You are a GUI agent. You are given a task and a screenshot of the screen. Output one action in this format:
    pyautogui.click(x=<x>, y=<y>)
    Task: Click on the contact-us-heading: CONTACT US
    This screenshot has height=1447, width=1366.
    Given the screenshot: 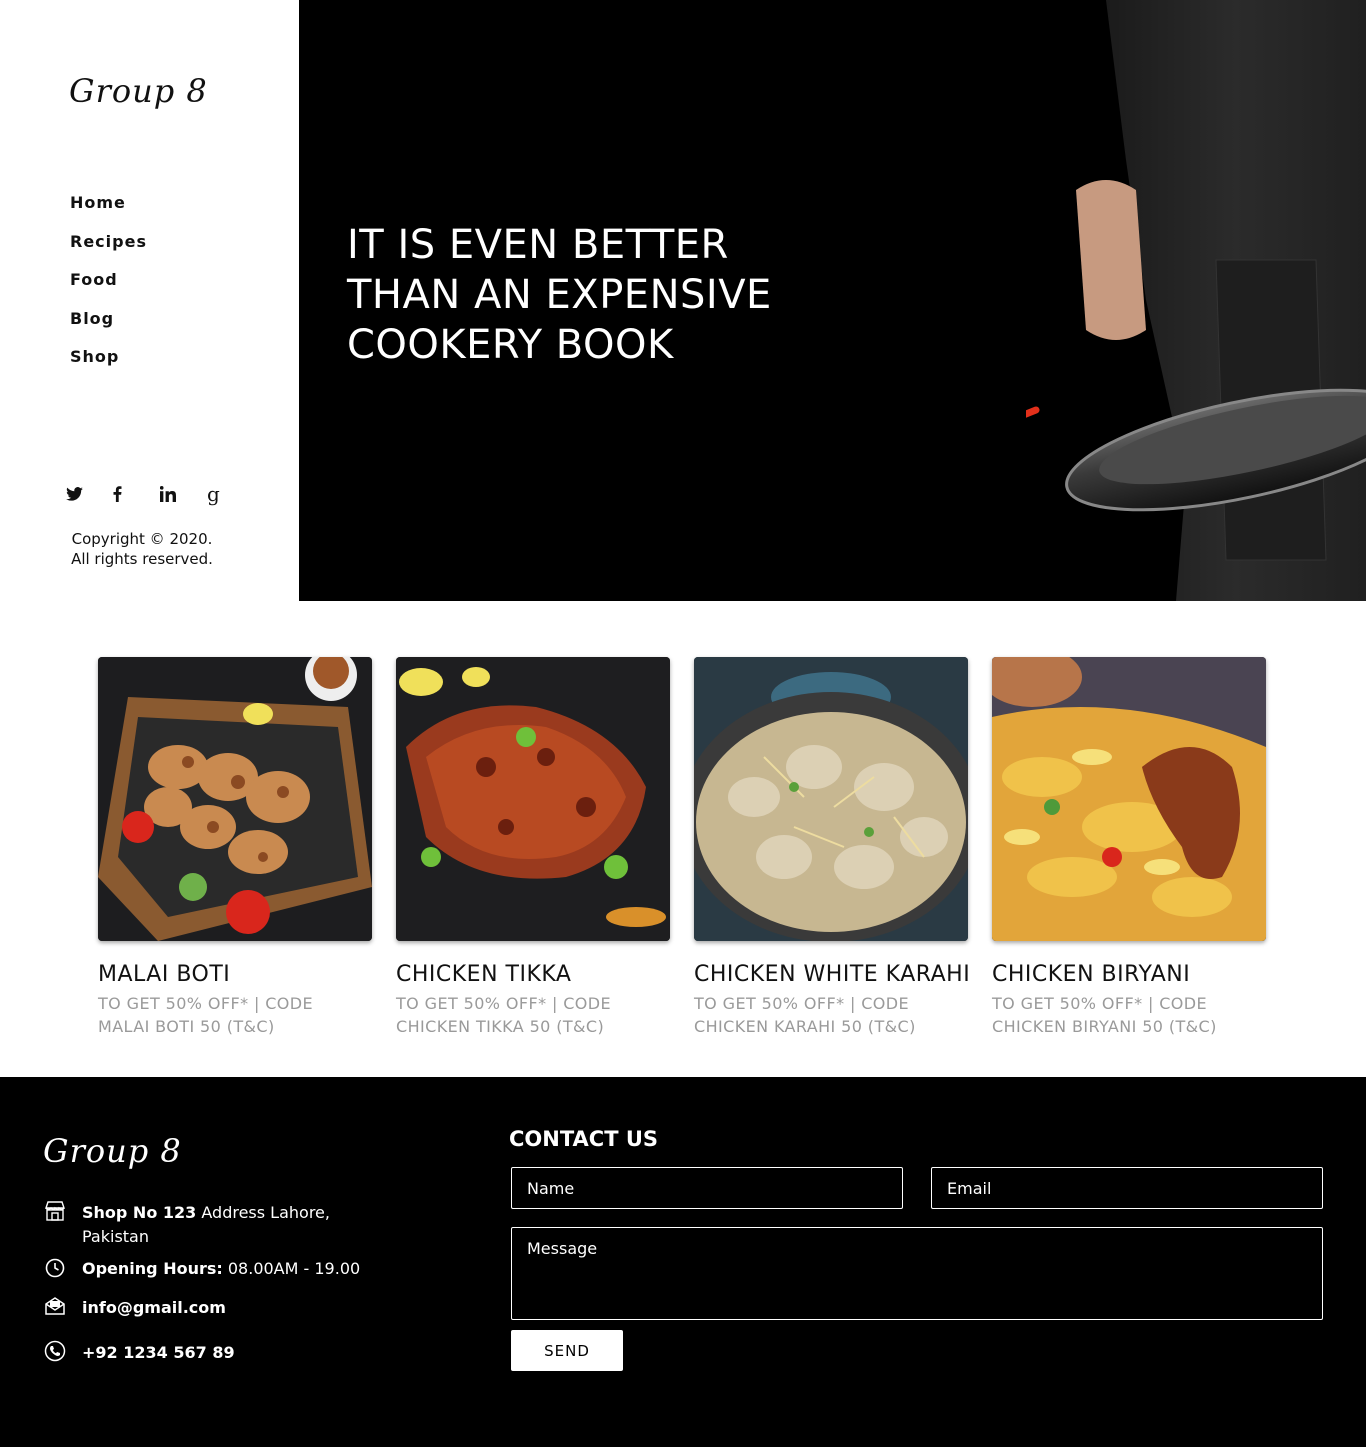 What is the action you would take?
    pyautogui.click(x=584, y=1139)
    